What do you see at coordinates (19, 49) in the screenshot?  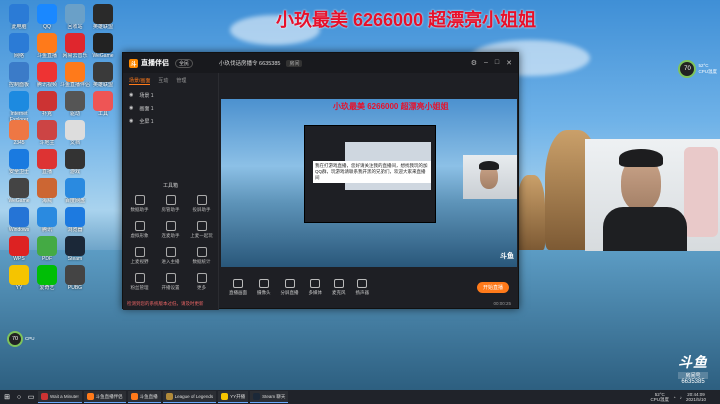 I see `desktop-icon: 网络` at bounding box center [19, 49].